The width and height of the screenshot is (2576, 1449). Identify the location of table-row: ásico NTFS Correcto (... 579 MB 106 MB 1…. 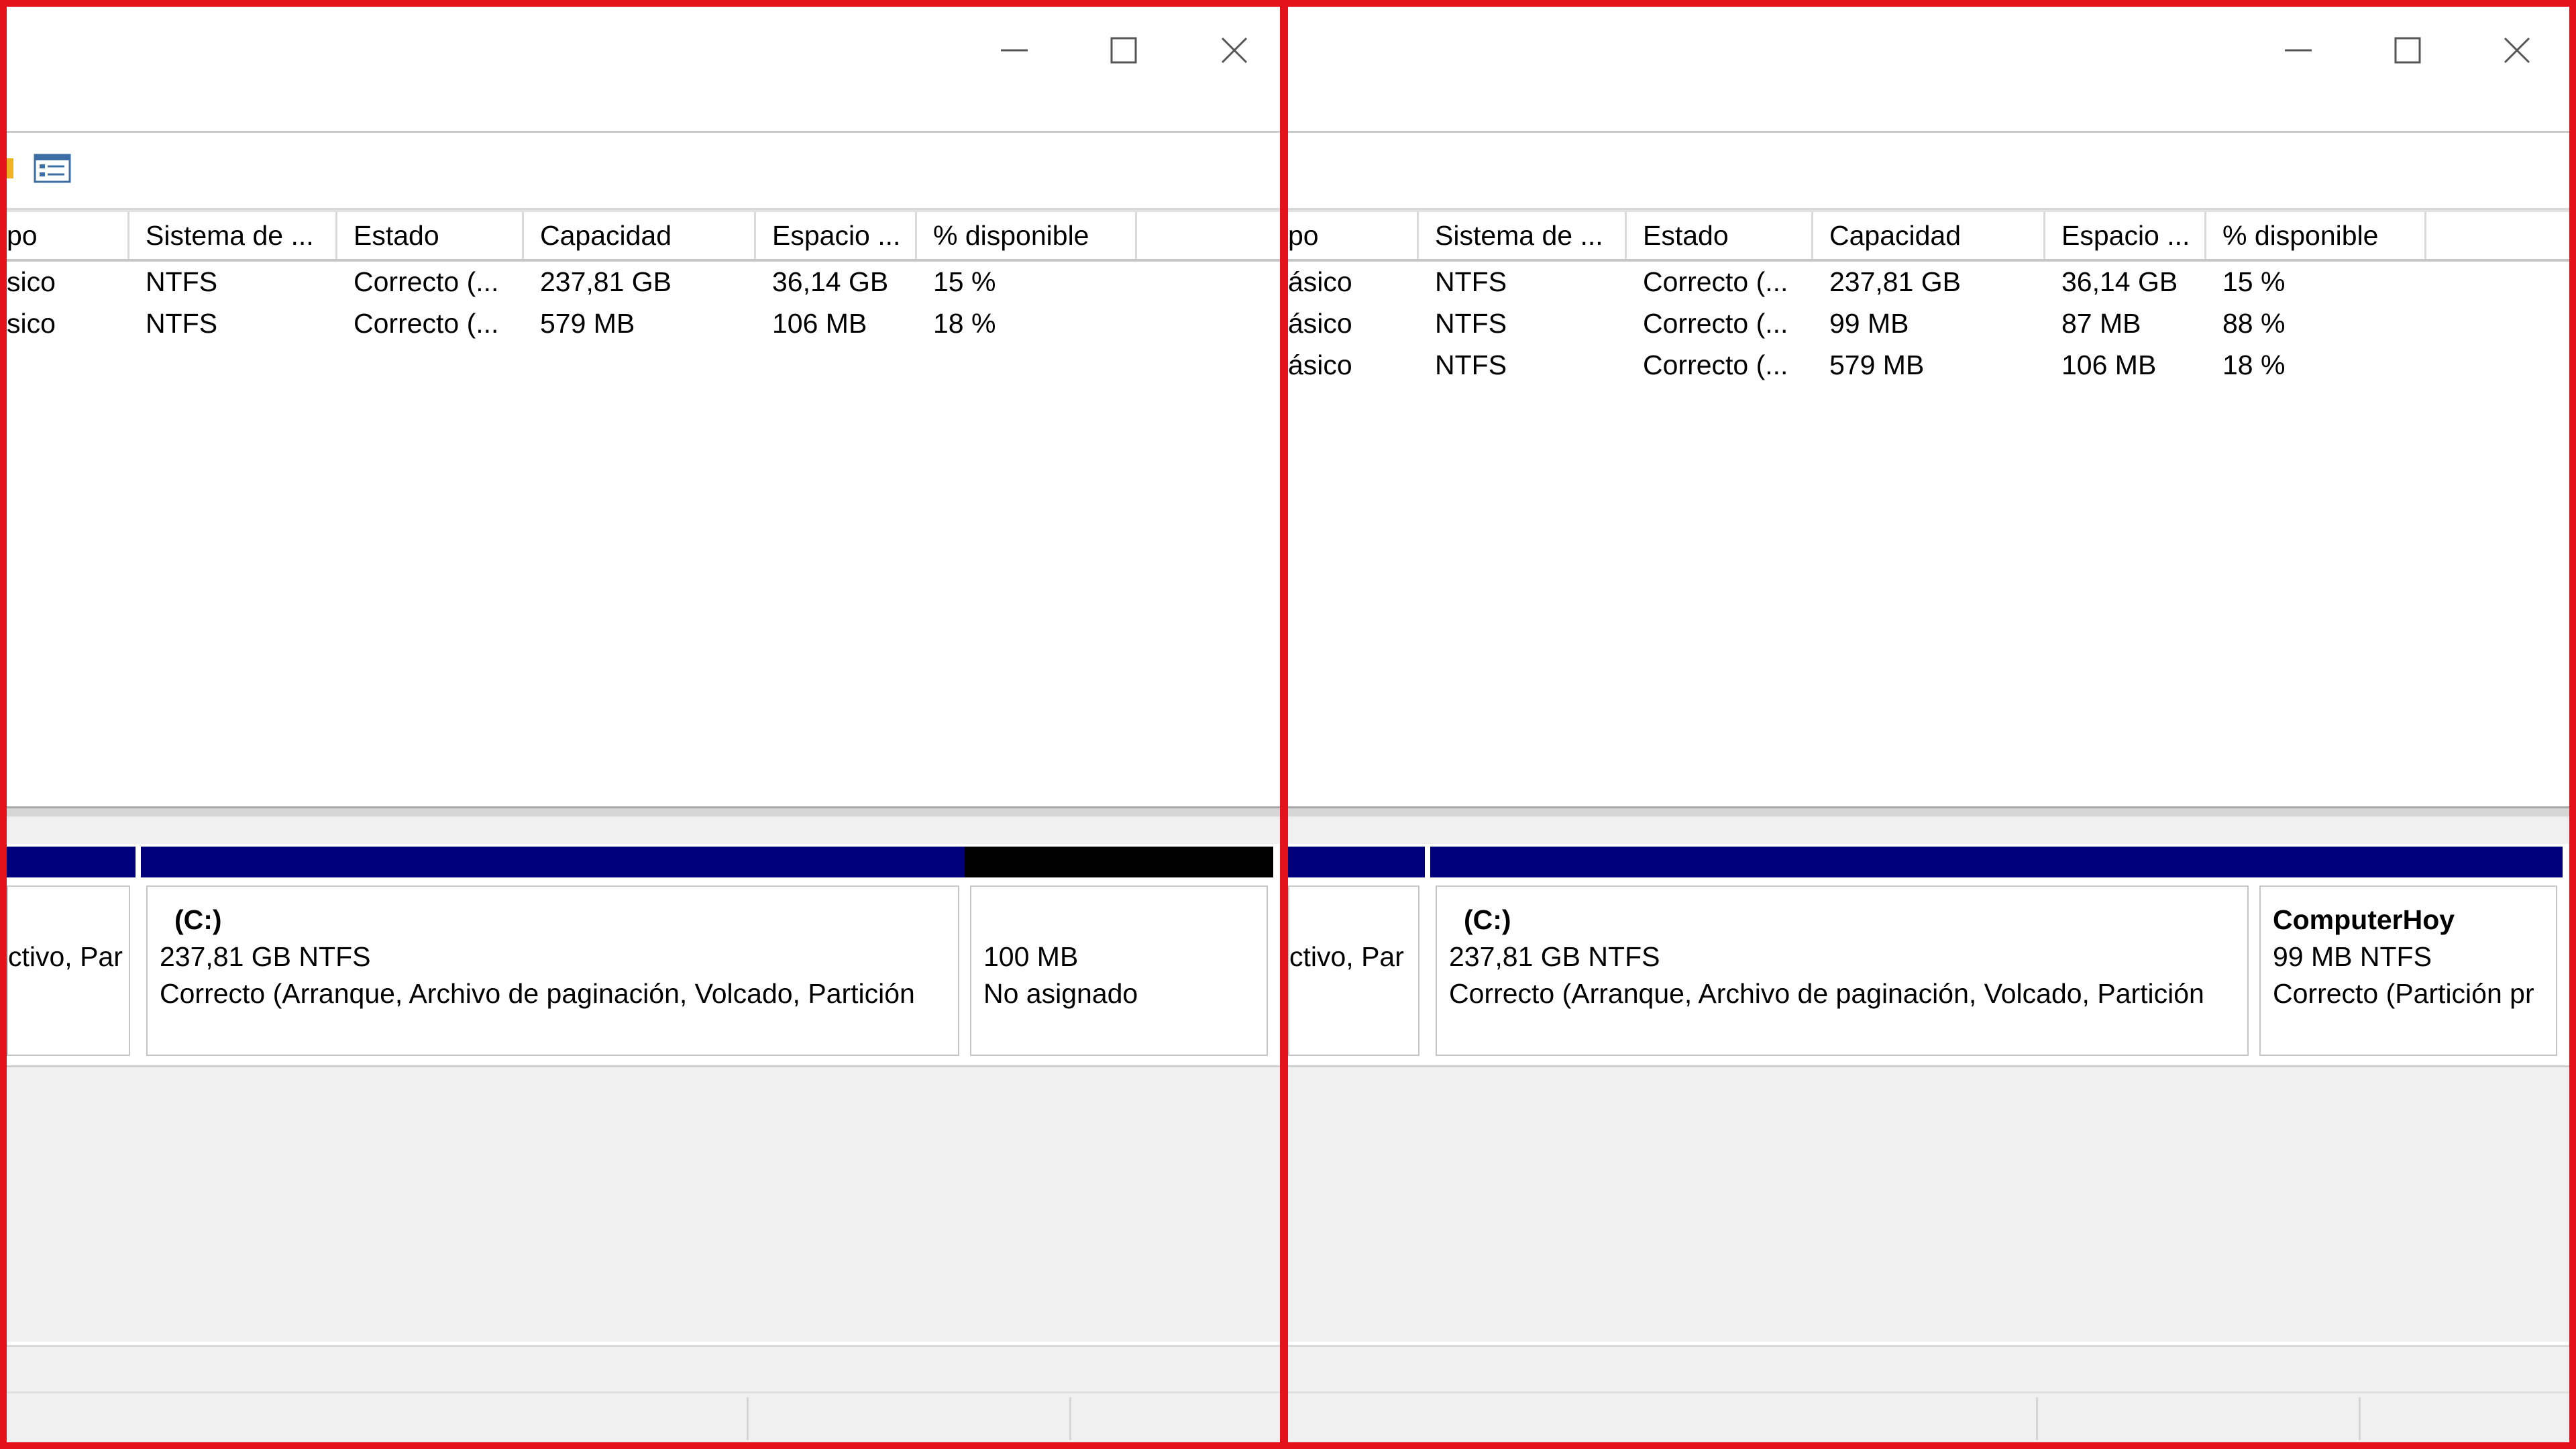
(1928, 365).